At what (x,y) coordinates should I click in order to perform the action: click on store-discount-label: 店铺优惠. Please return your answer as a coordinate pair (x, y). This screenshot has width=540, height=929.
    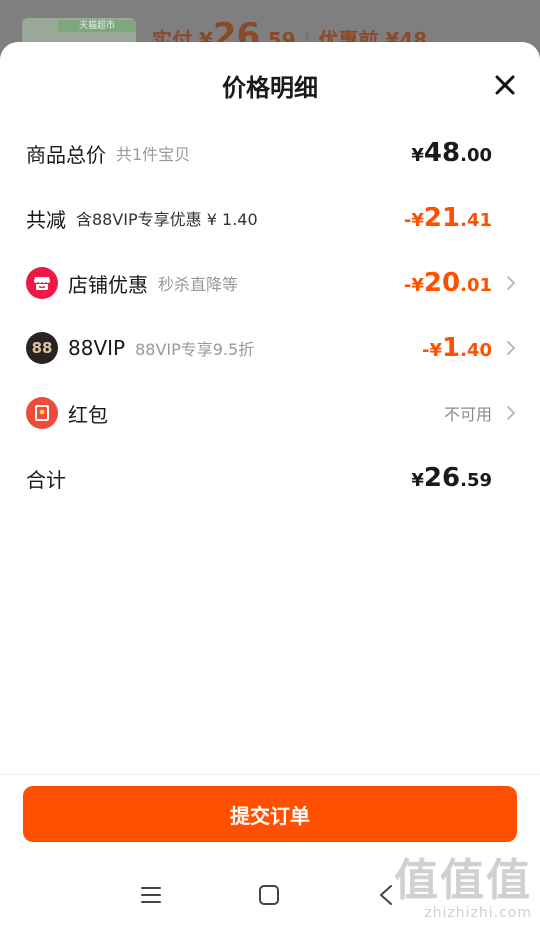
    Looking at the image, I should click on (108, 284).